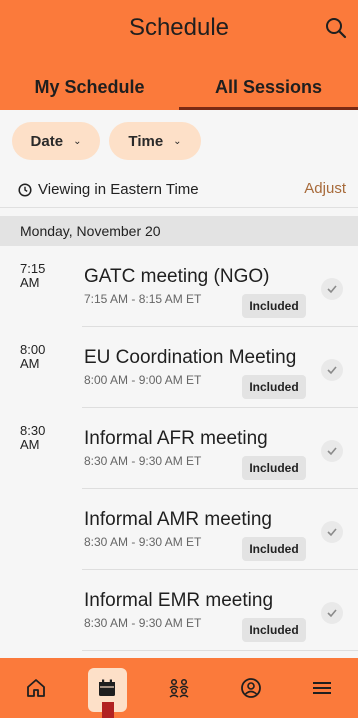 This screenshot has width=358, height=718. I want to click on schedule-tabs: My Schedule All Sessions, so click(179, 87).